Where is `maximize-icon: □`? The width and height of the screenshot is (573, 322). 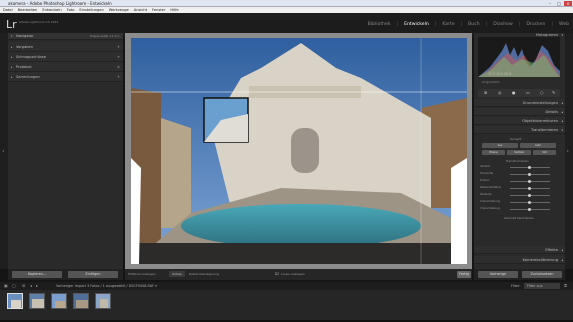
maximize-icon: □ is located at coordinates (559, 3).